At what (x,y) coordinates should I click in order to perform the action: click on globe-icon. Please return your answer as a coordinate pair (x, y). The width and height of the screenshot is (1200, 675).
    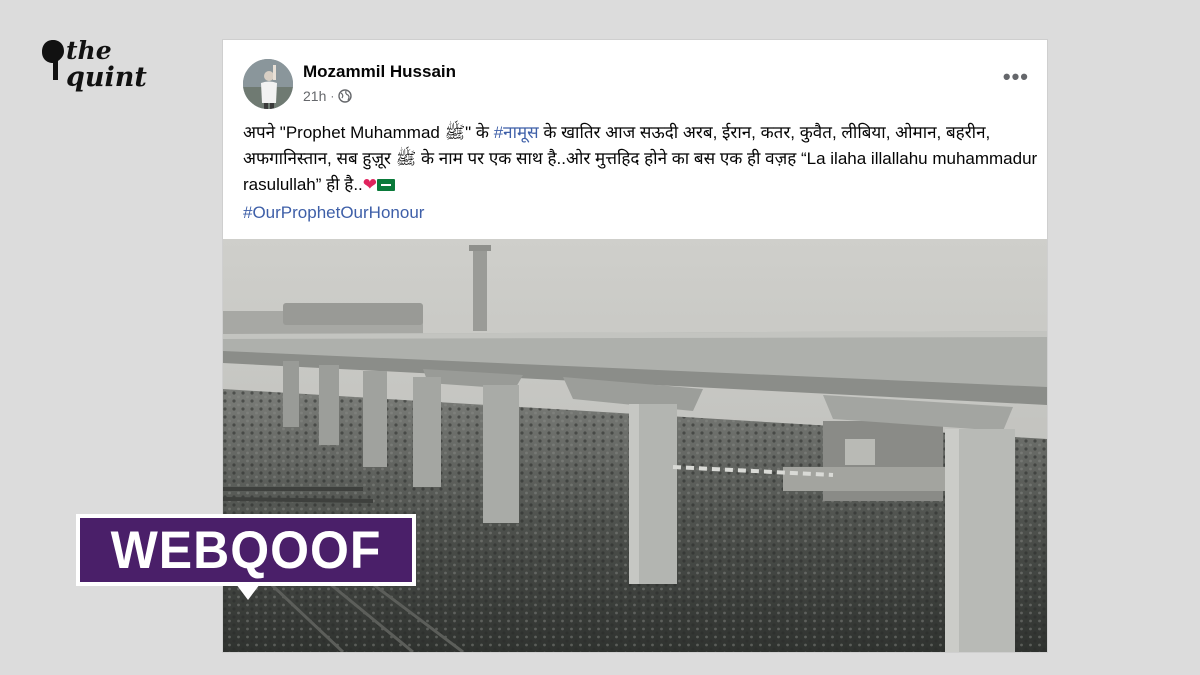
    Looking at the image, I should click on (345, 96).